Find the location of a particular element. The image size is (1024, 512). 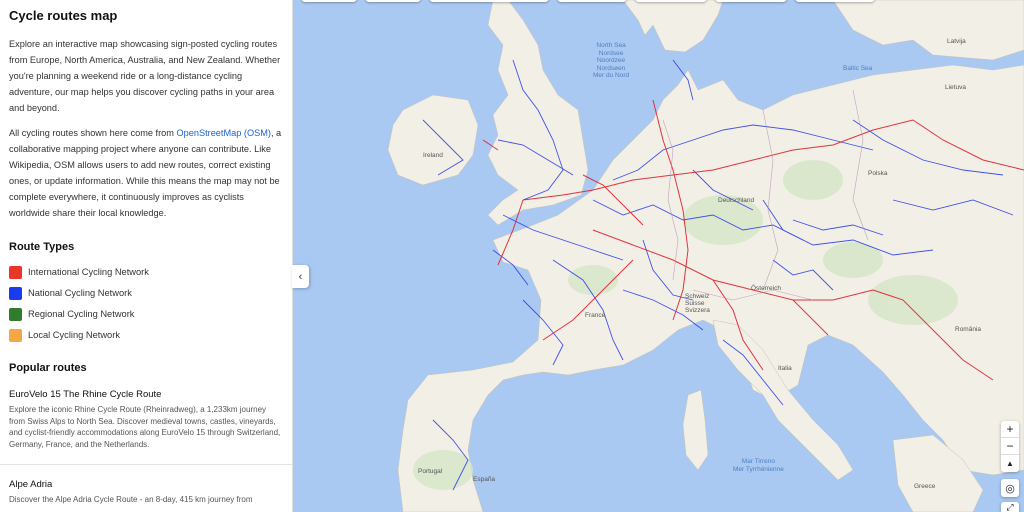

legend-label: Regional Cycling Network is located at coordinates (81, 314).